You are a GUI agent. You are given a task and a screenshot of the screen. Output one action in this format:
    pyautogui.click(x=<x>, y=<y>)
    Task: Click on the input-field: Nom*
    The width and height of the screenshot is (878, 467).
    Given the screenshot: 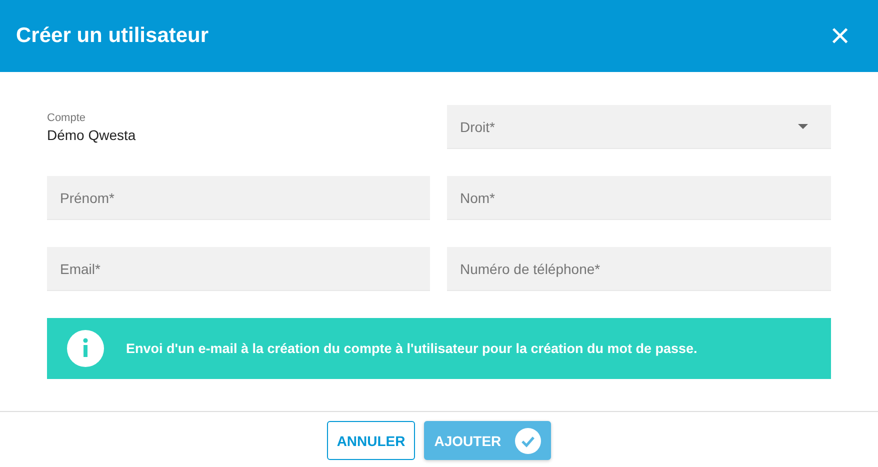 What is the action you would take?
    pyautogui.click(x=639, y=198)
    